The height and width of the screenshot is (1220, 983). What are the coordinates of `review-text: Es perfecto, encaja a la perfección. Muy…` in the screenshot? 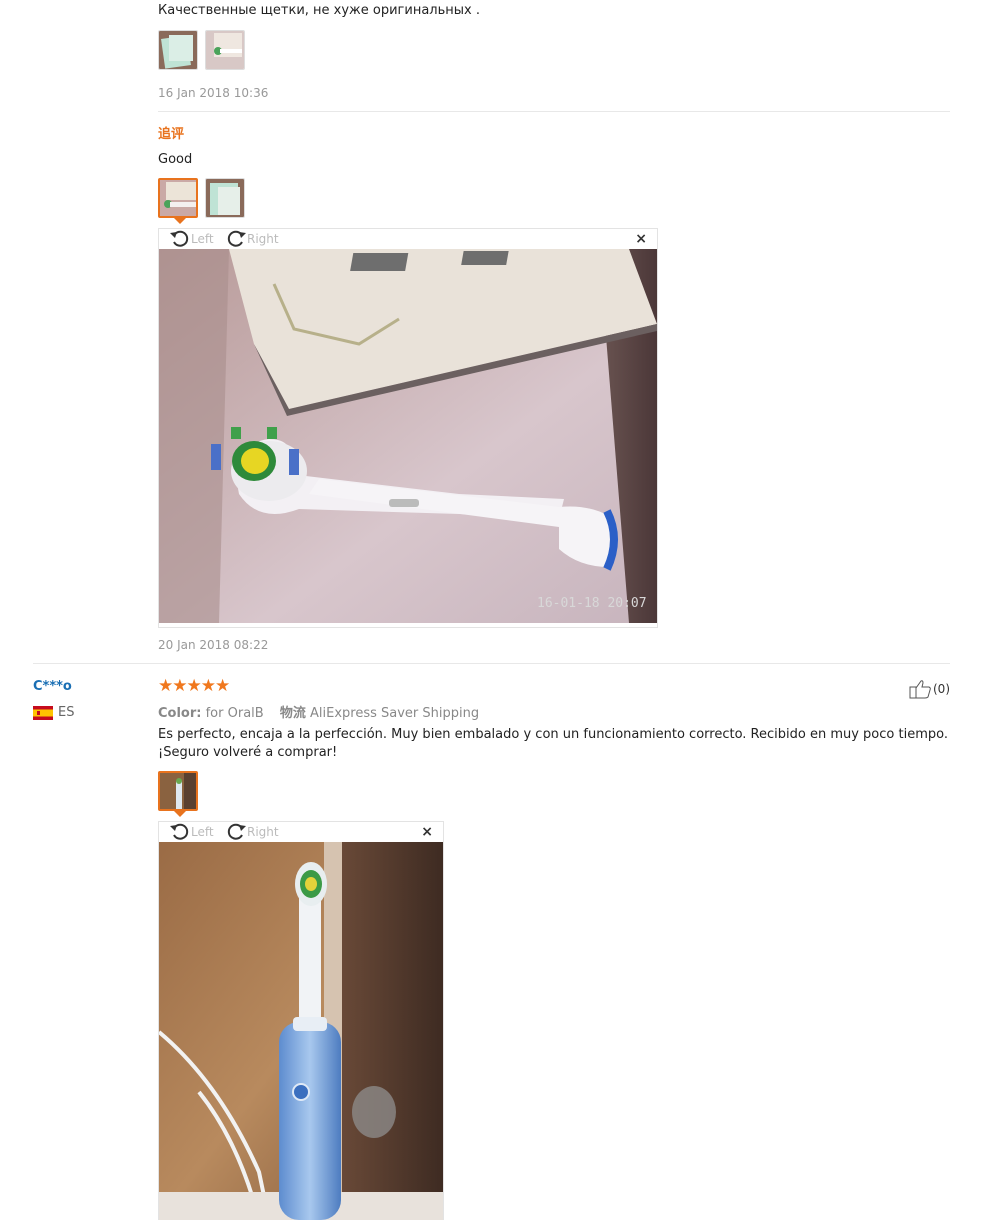 It's located at (553, 743).